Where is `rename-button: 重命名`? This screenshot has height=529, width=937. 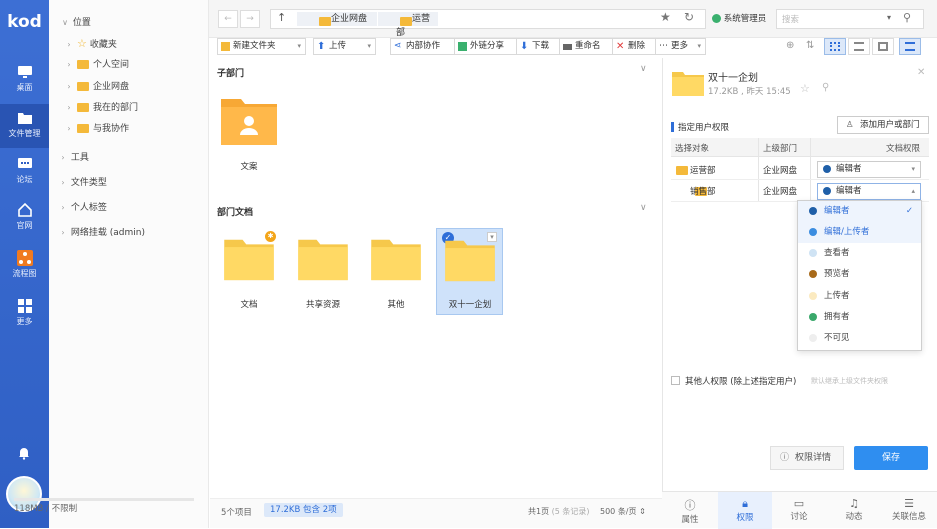 rename-button: 重命名 is located at coordinates (585, 46).